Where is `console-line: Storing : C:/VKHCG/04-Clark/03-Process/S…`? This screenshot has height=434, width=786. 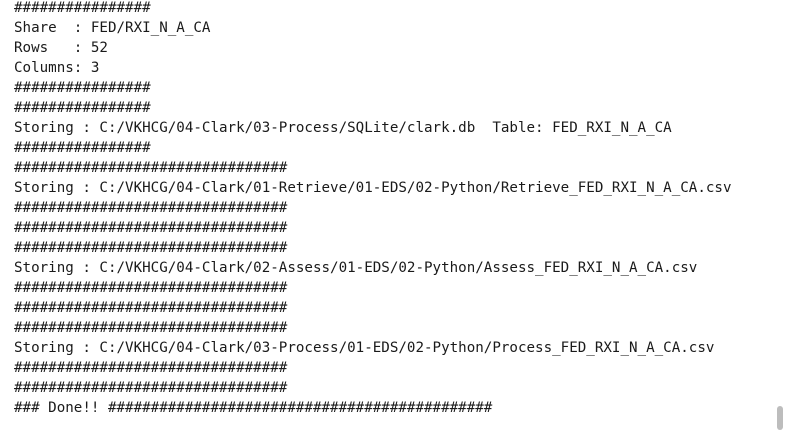
console-line: Storing : C:/VKHCG/04-Clark/03-Process/S… is located at coordinates (343, 128).